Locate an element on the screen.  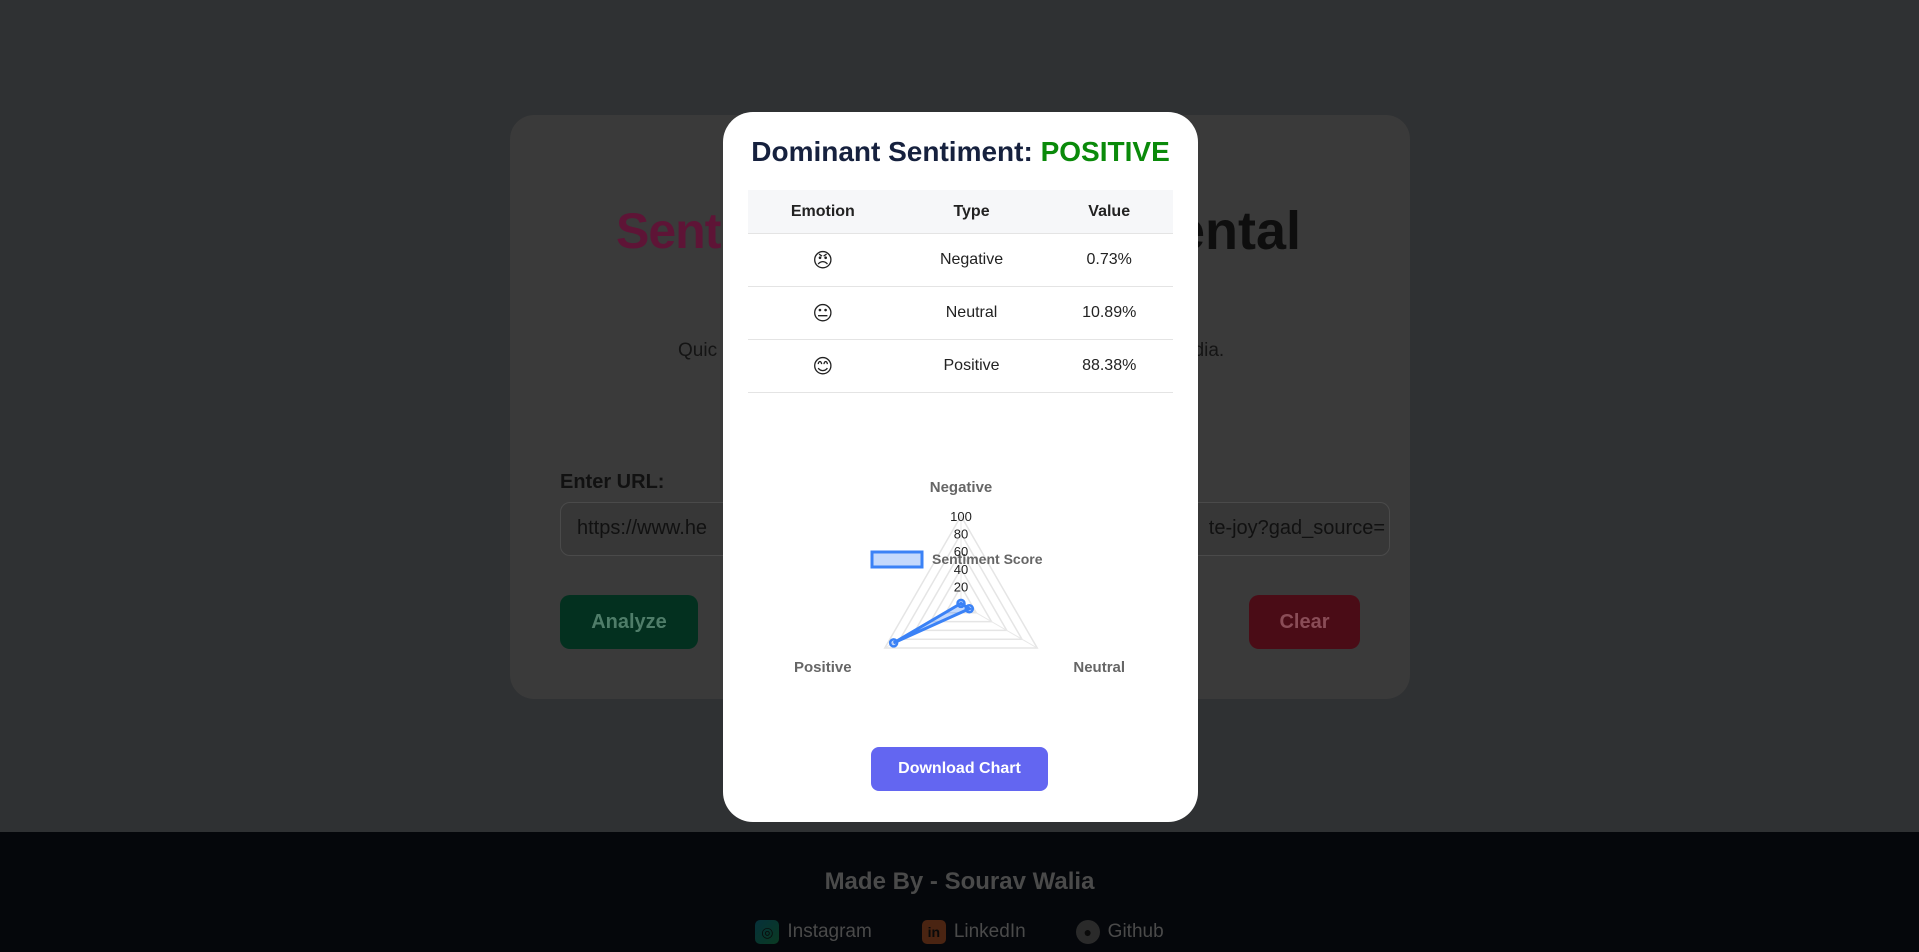
url-value-end: te-joy?gad_source= is located at coordinates (1296, 528).